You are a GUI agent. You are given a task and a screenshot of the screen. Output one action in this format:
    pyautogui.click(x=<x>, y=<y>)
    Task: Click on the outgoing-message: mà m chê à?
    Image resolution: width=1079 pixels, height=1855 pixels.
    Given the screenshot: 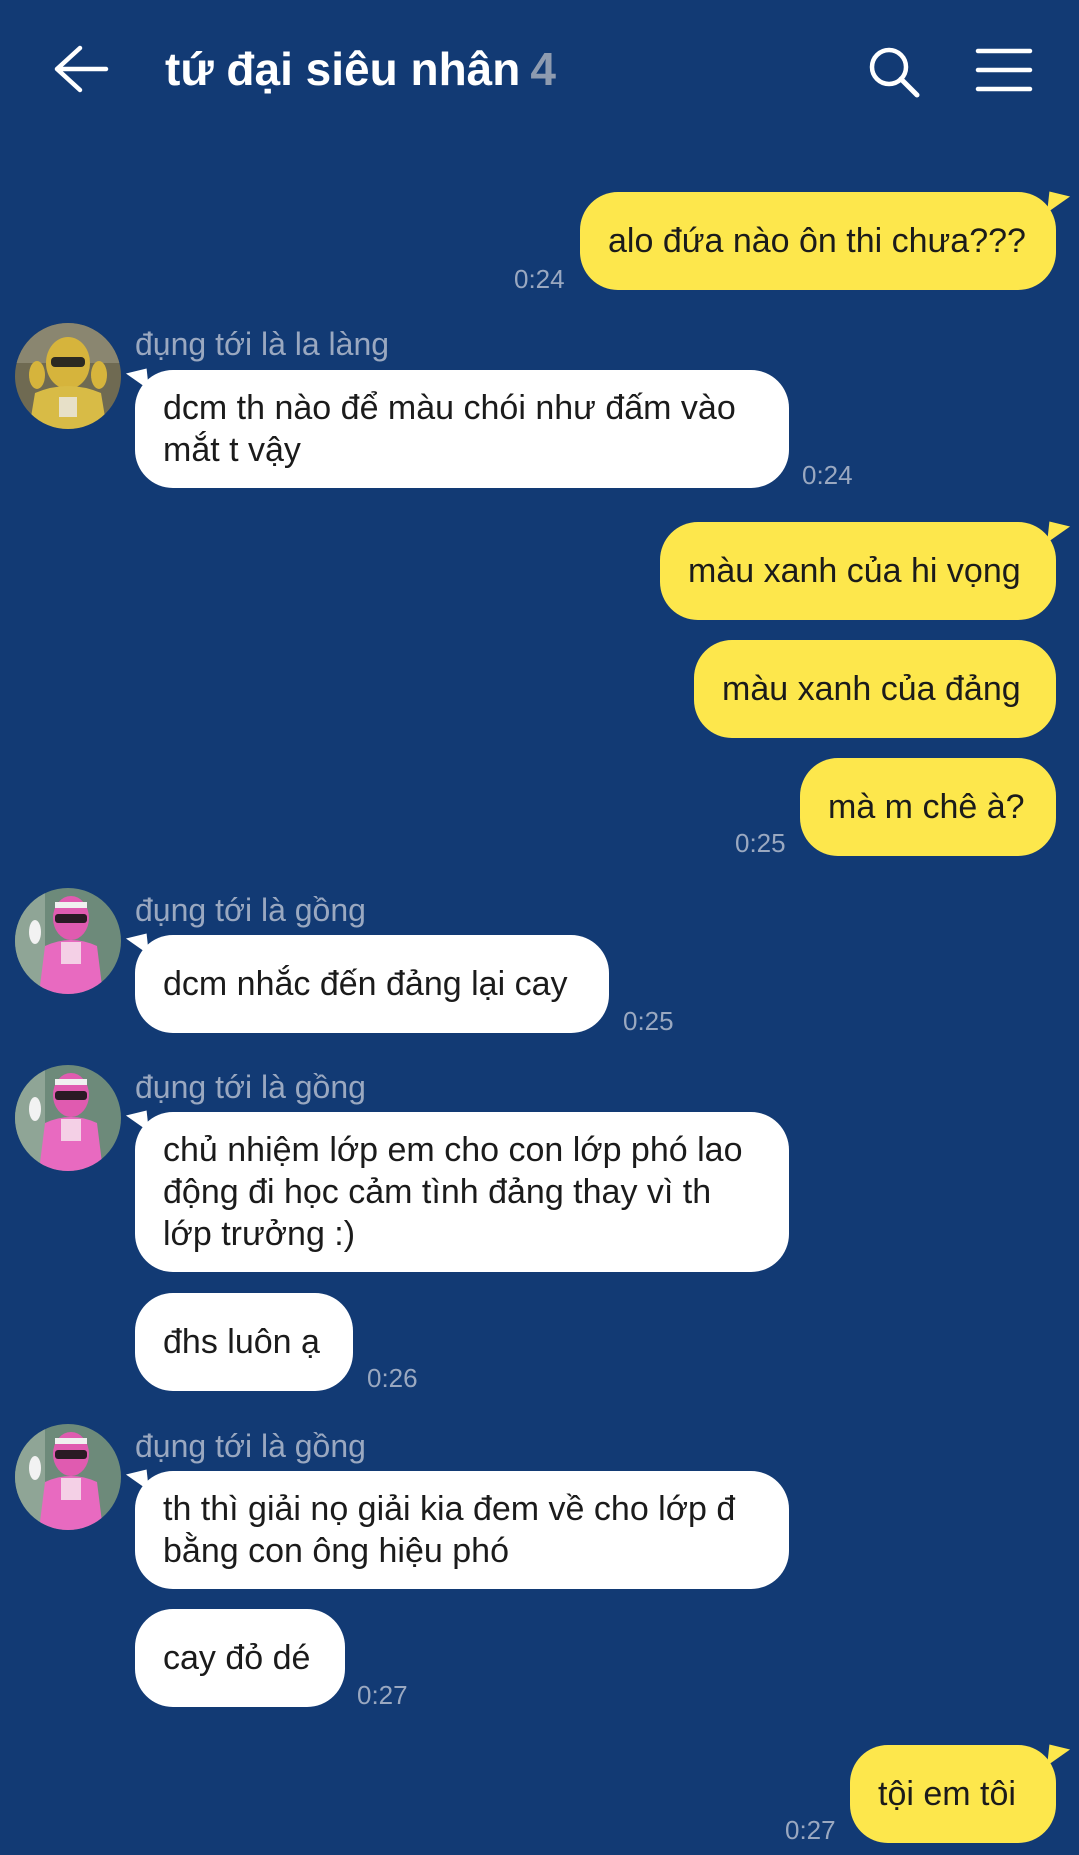 What is the action you would take?
    pyautogui.click(x=928, y=807)
    